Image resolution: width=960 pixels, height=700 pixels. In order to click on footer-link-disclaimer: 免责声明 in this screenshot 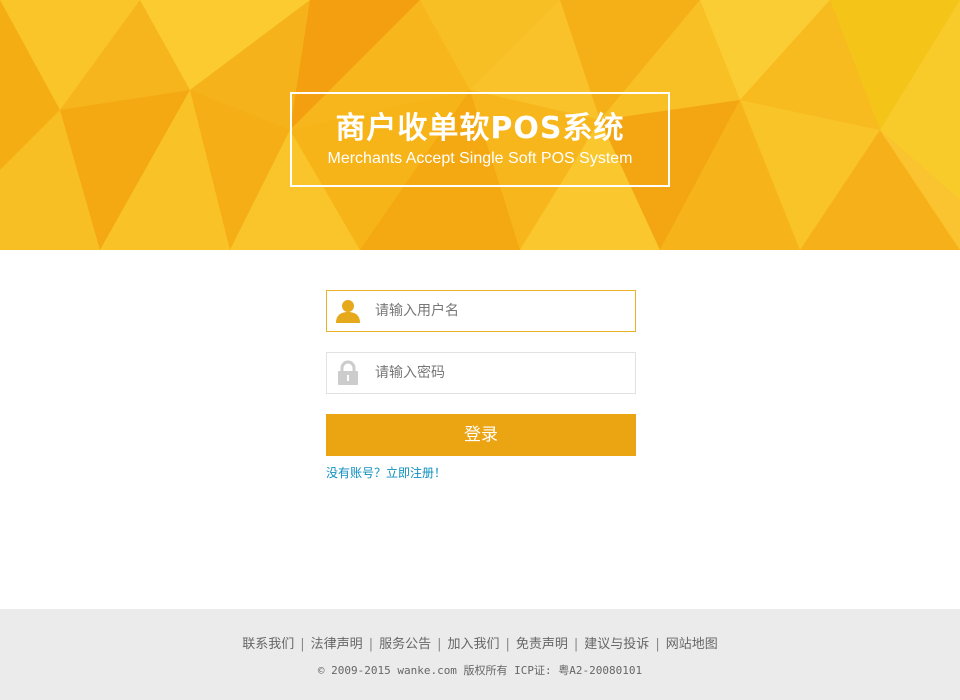, I will do `click(542, 644)`.